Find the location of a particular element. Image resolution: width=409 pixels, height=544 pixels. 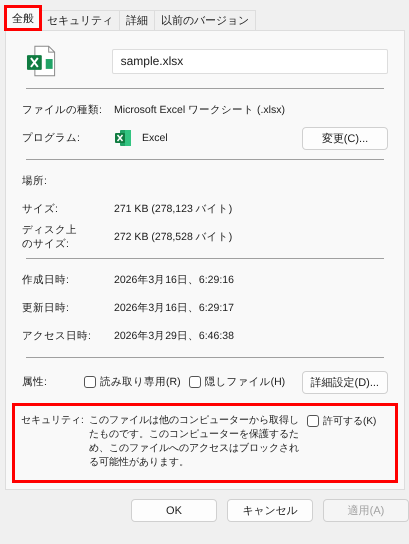

field-label: セキュリティ: is located at coordinates (53, 421).